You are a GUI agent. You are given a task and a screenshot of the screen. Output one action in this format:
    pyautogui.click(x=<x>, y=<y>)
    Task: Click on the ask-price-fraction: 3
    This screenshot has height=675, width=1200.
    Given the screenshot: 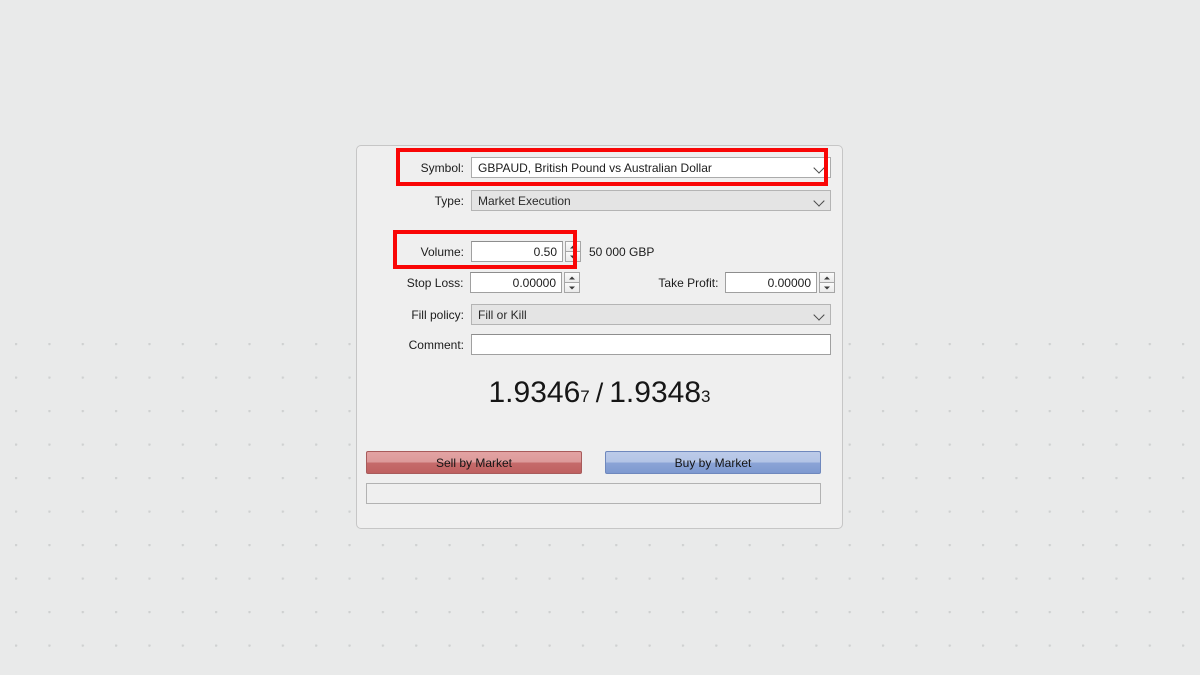 What is the action you would take?
    pyautogui.click(x=706, y=396)
    